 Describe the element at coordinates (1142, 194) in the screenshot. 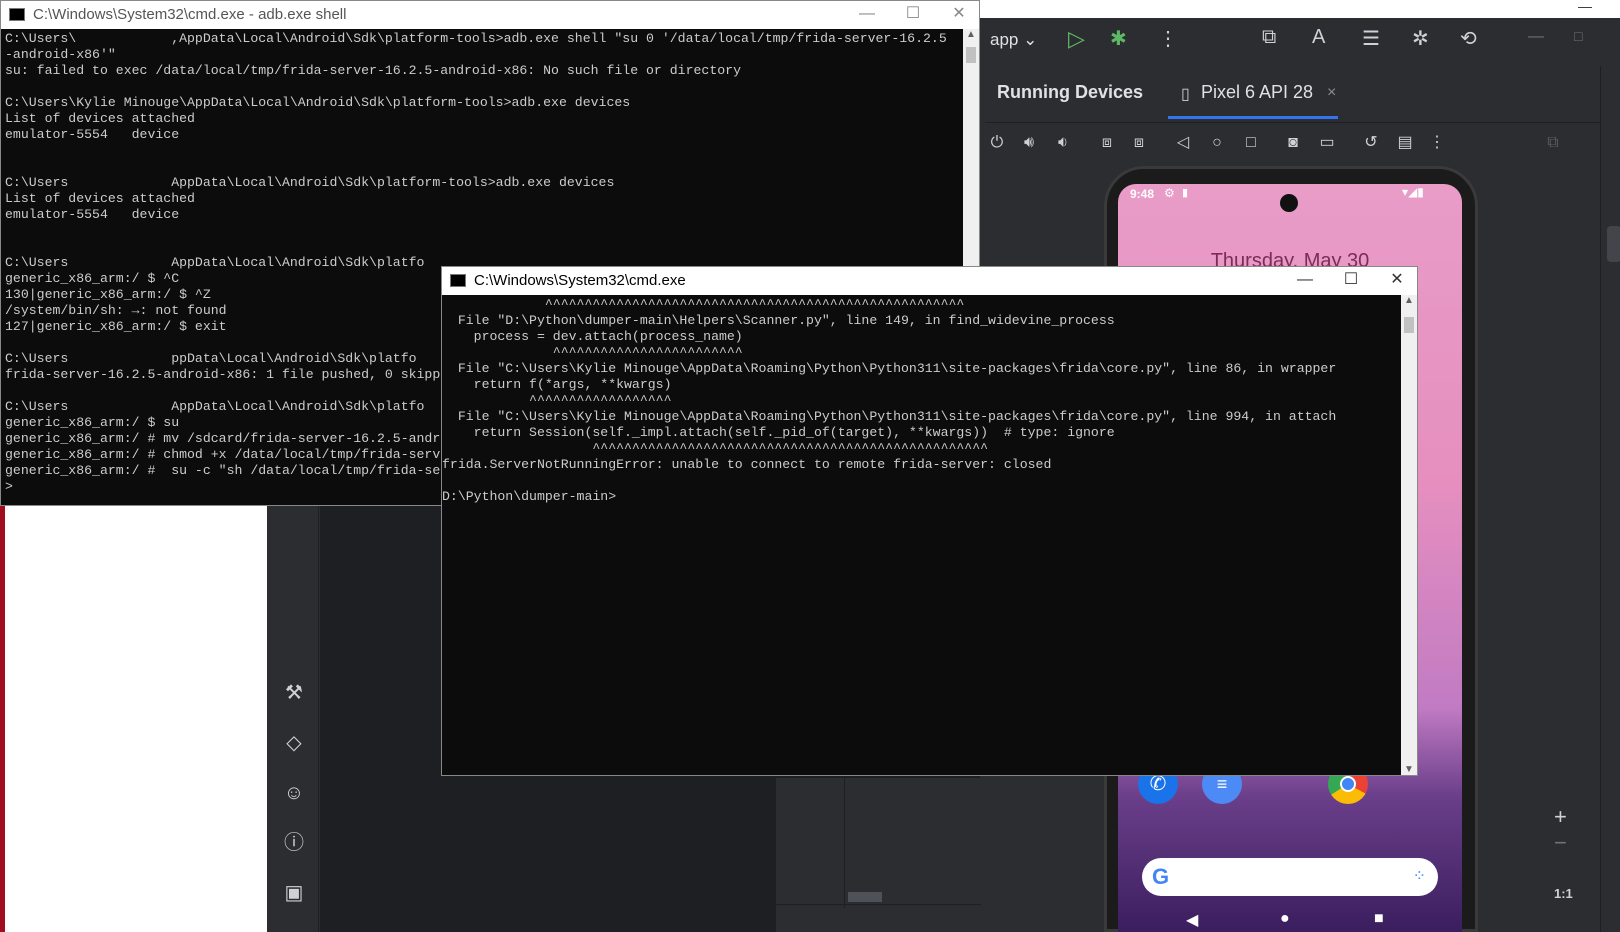

I see `status-time: 9:48` at that location.